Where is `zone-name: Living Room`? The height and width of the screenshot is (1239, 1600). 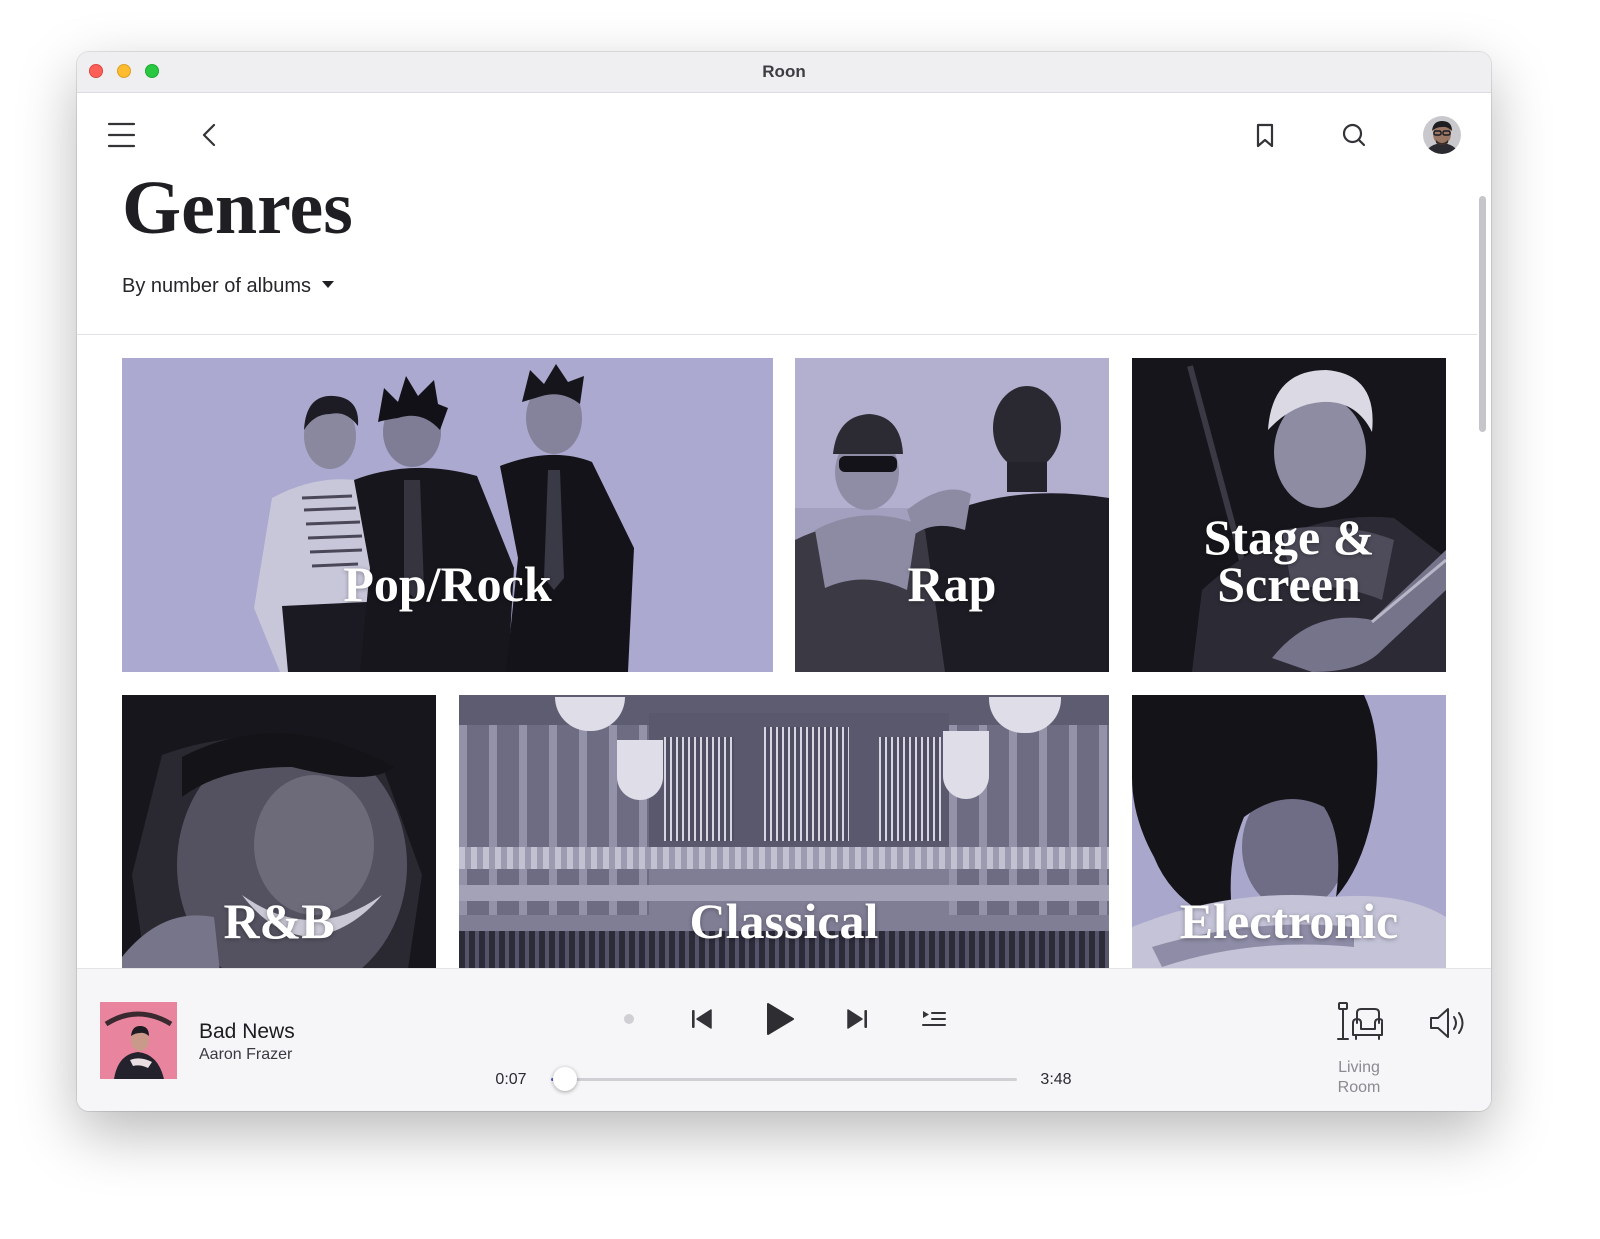 zone-name: Living Room is located at coordinates (1359, 1078).